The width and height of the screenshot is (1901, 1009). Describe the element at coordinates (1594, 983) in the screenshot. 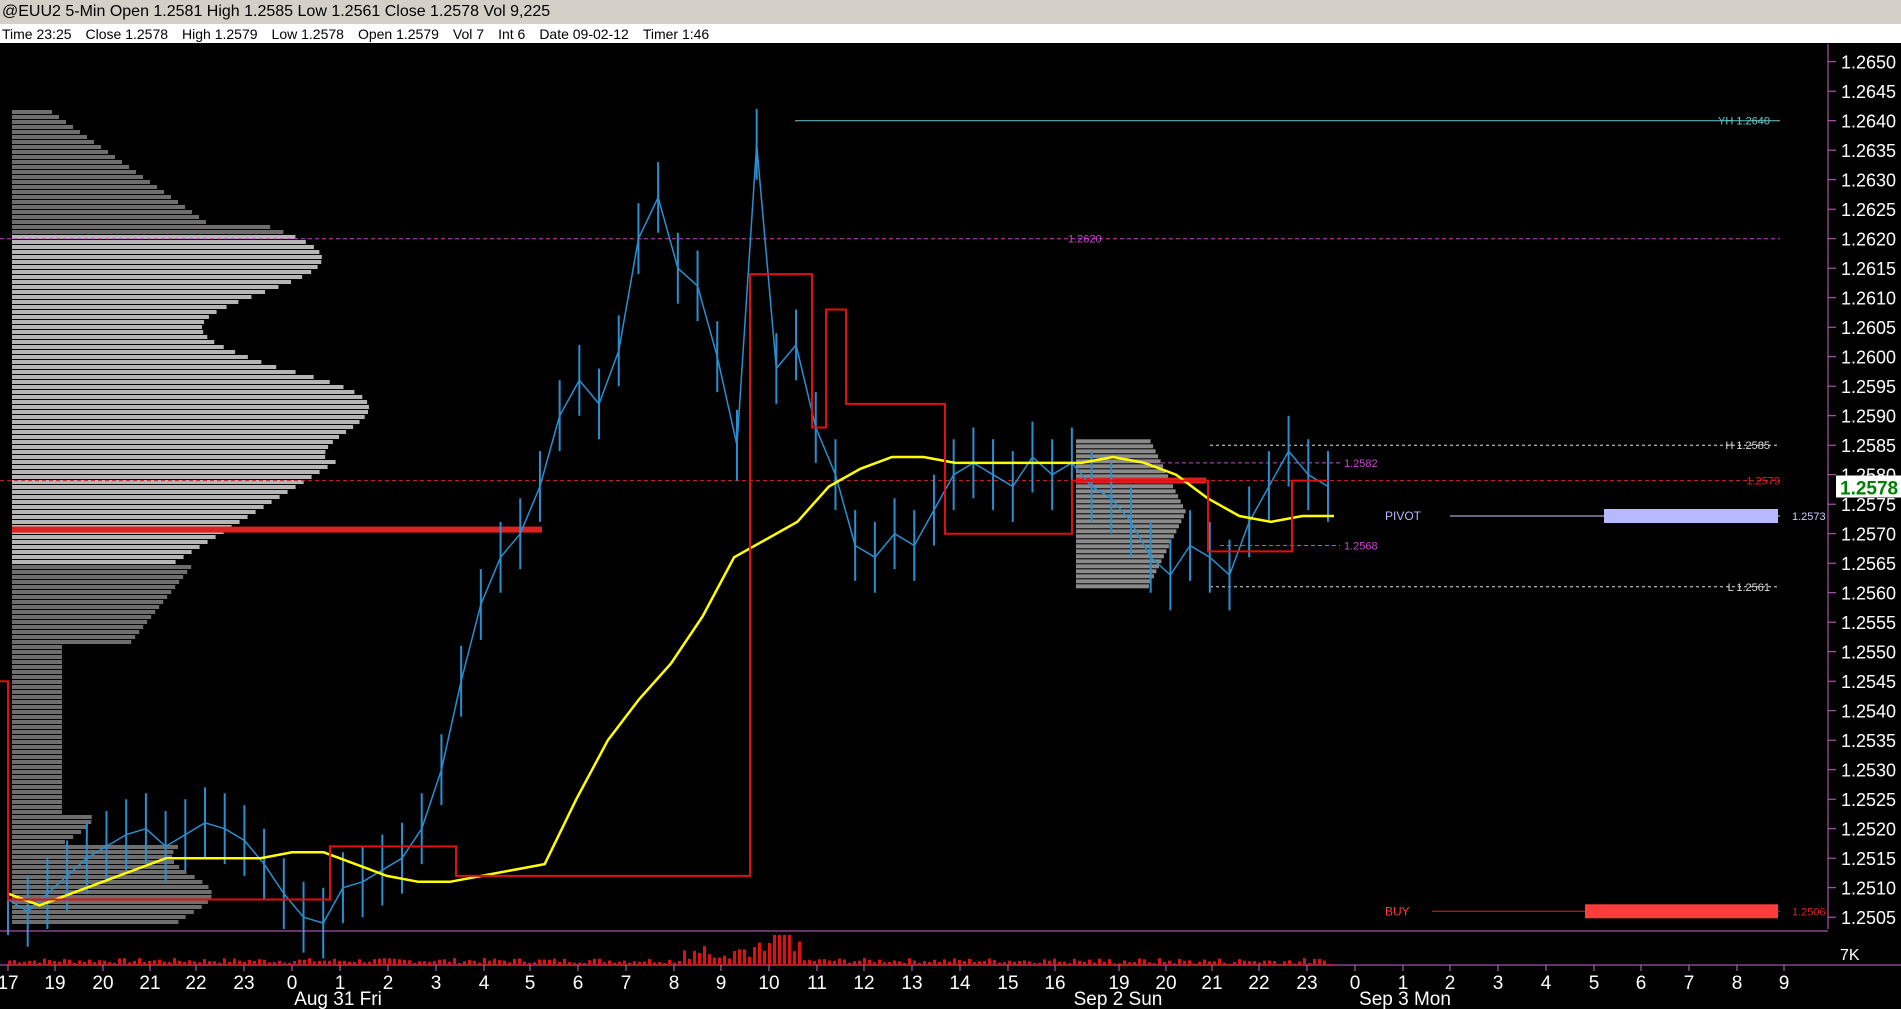

I see `x-tick-label: 5` at that location.